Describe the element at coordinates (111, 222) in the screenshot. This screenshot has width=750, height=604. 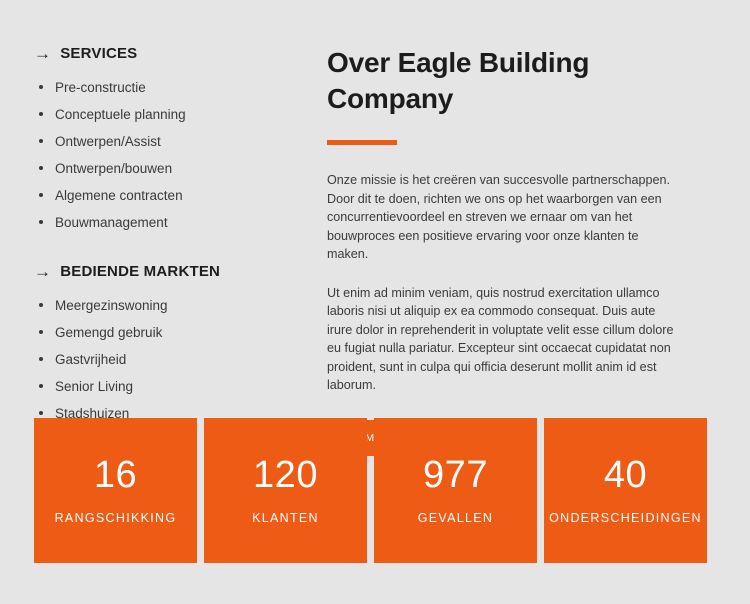
I see `list-item-label: Bouwmanagement` at that location.